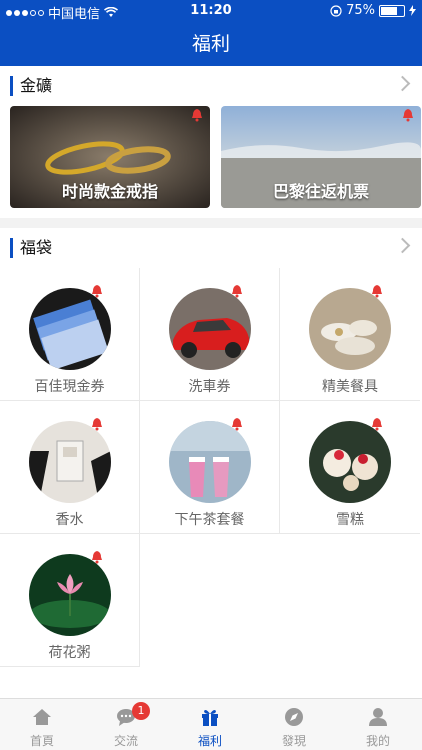  What do you see at coordinates (209, 520) in the screenshot?
I see `grid-item-label: 下午茶套餐` at bounding box center [209, 520].